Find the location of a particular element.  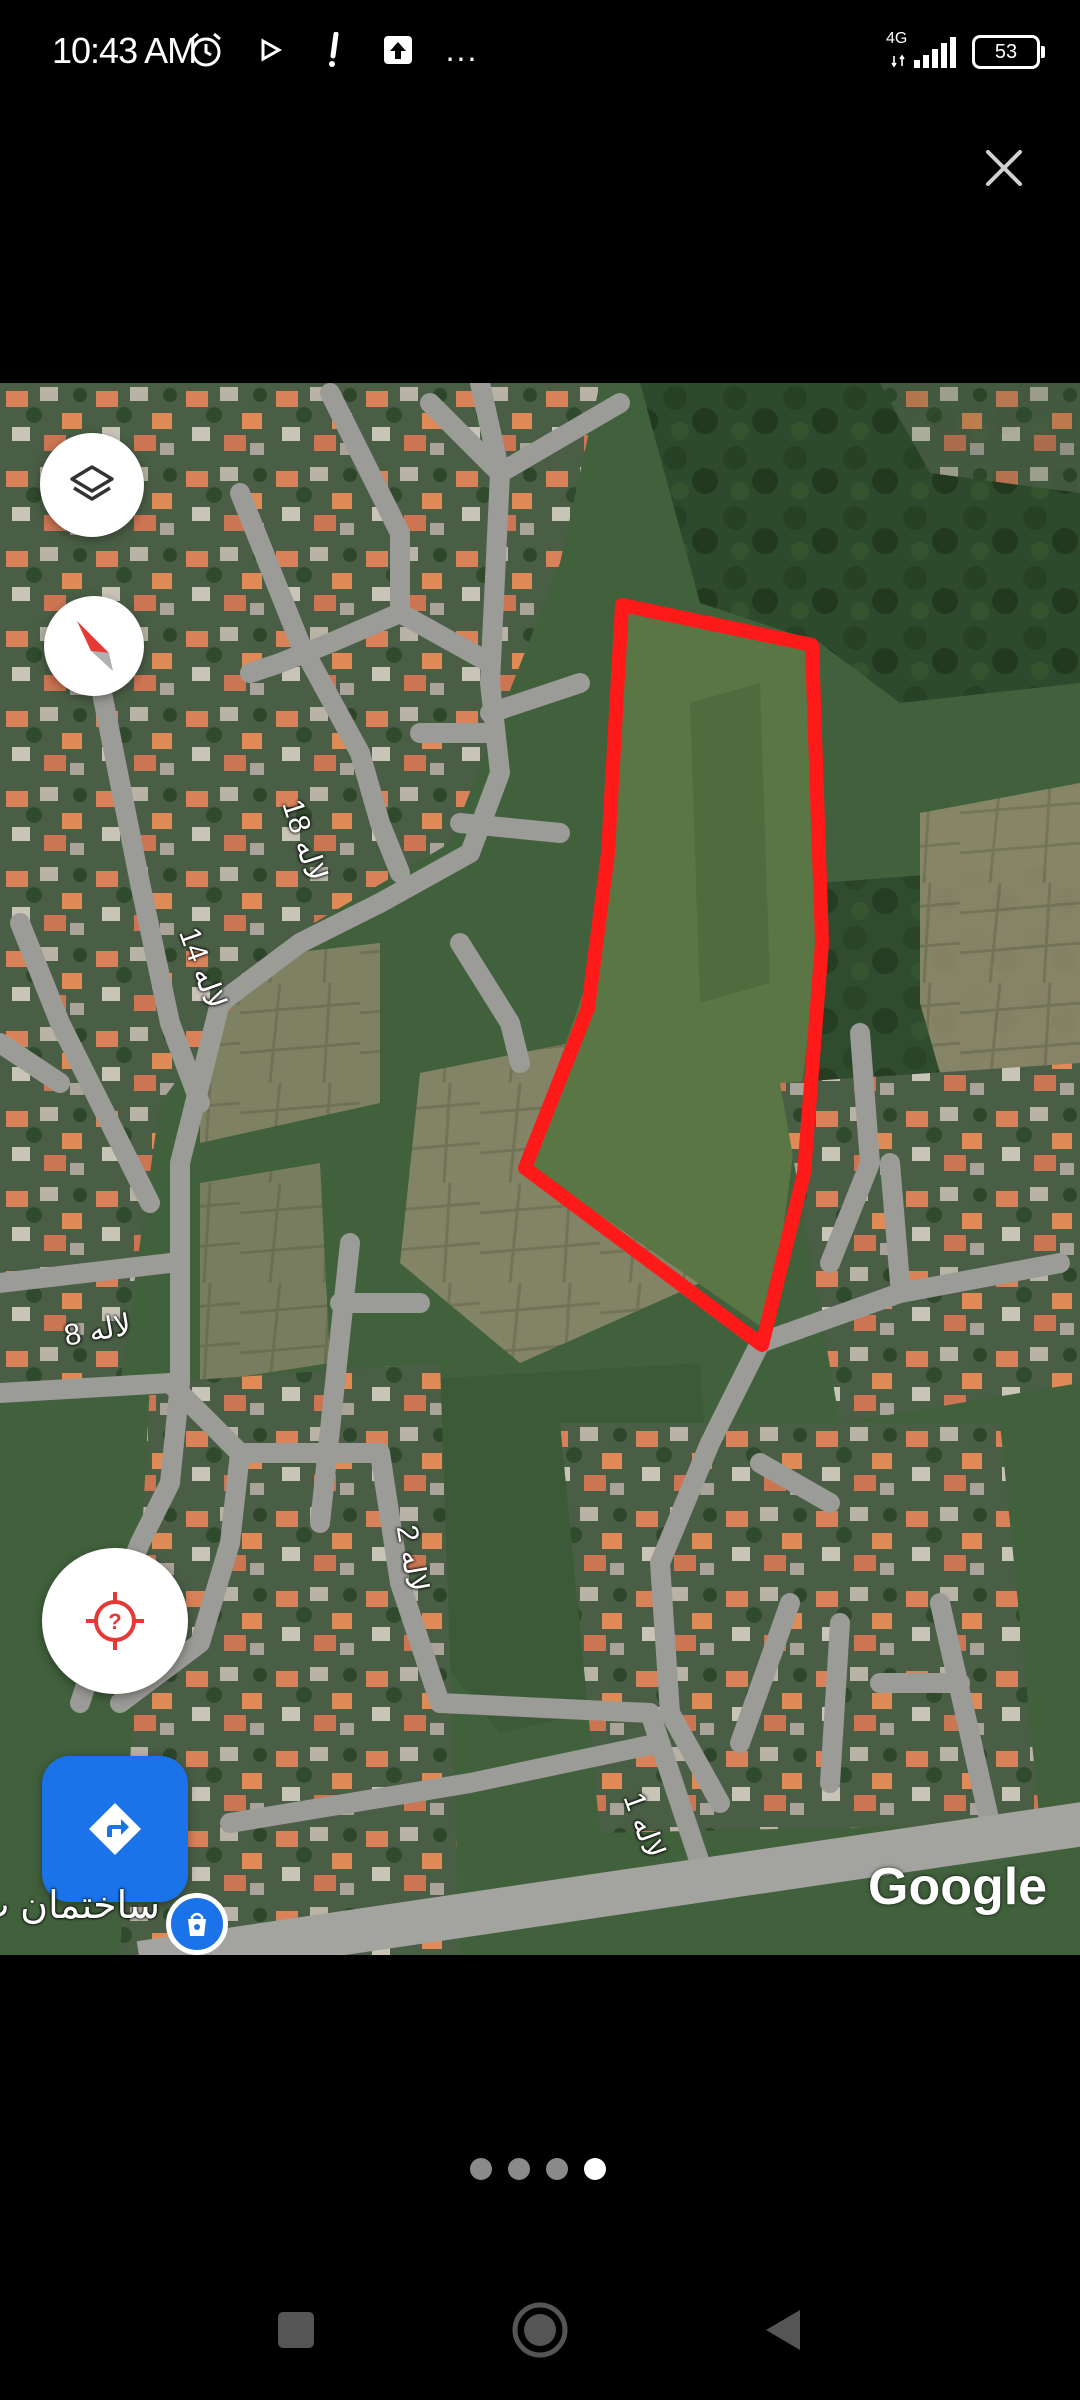

home-icon is located at coordinates (540, 2330).